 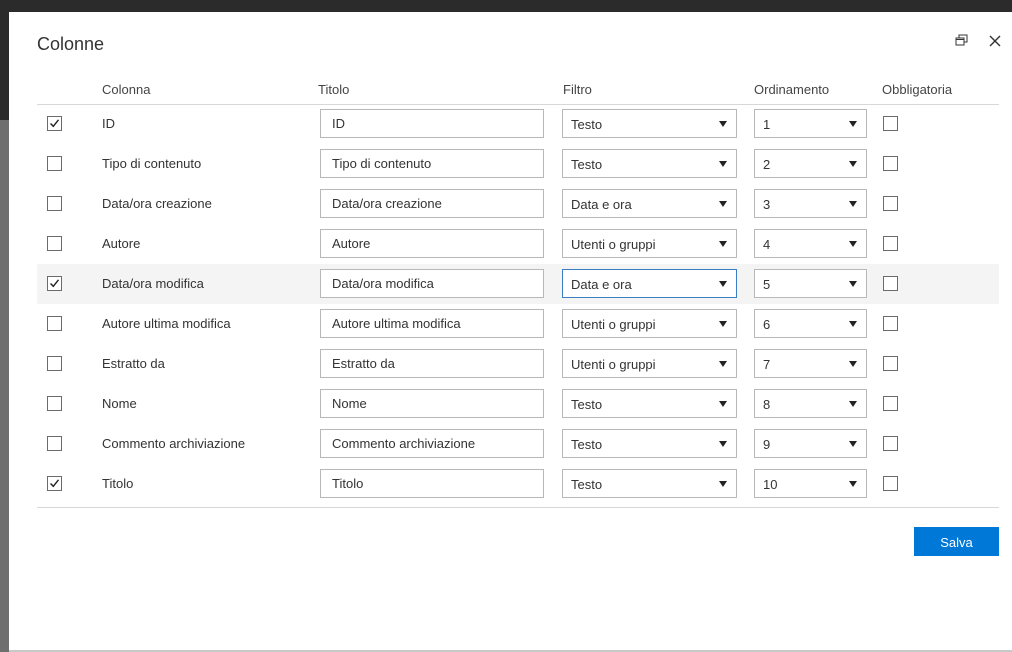 What do you see at coordinates (174, 443) in the screenshot?
I see `column-name: Commento archiviazione` at bounding box center [174, 443].